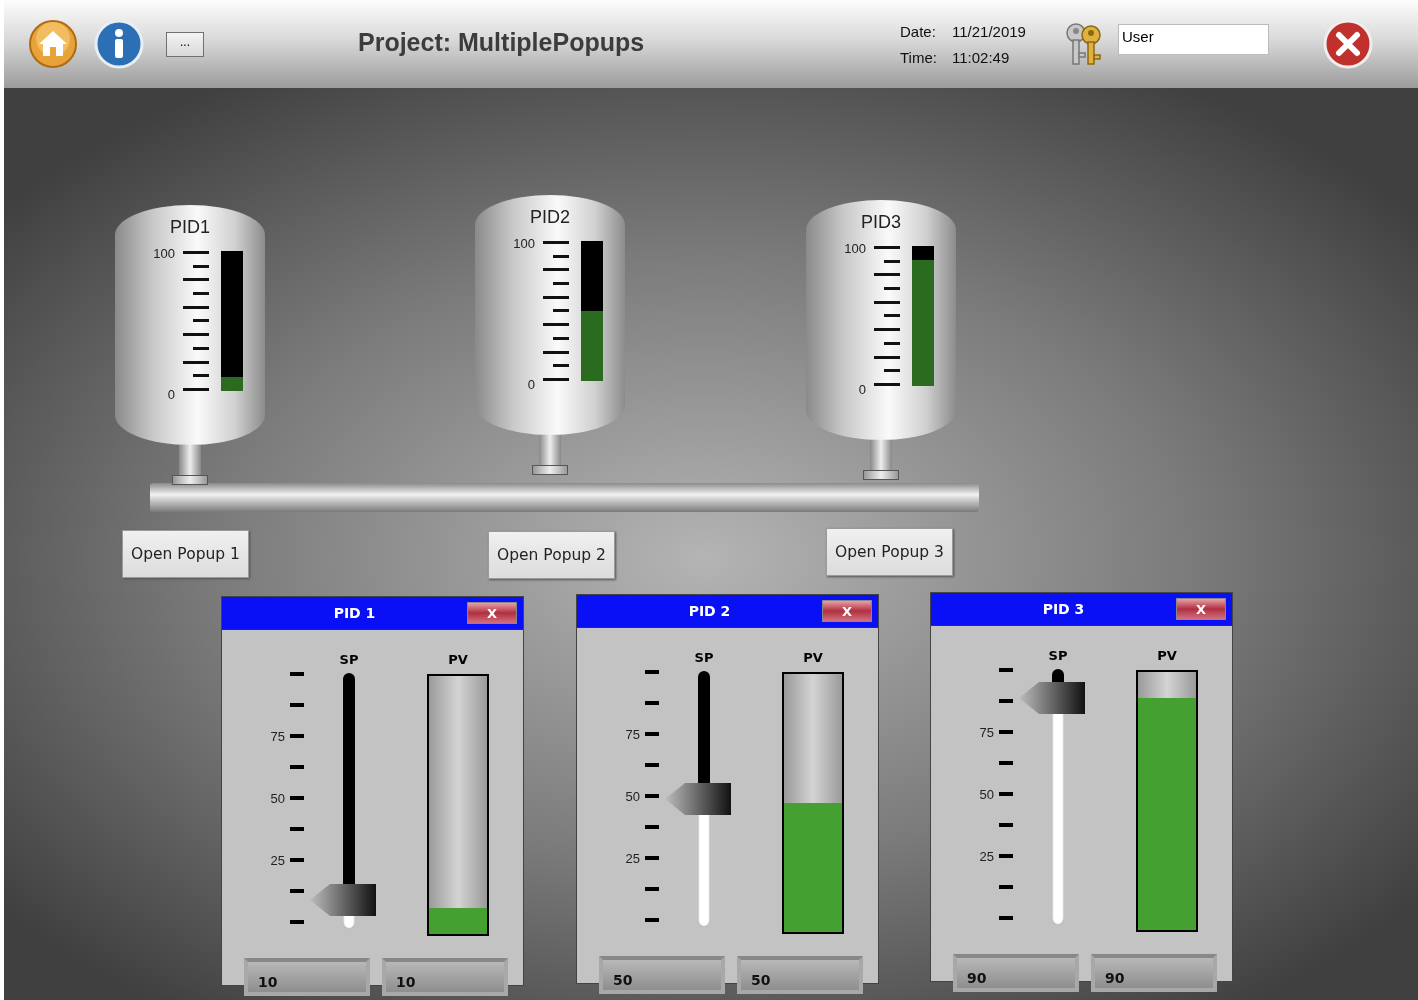 The height and width of the screenshot is (1000, 1418). I want to click on tank-label: PID3, so click(881, 223).